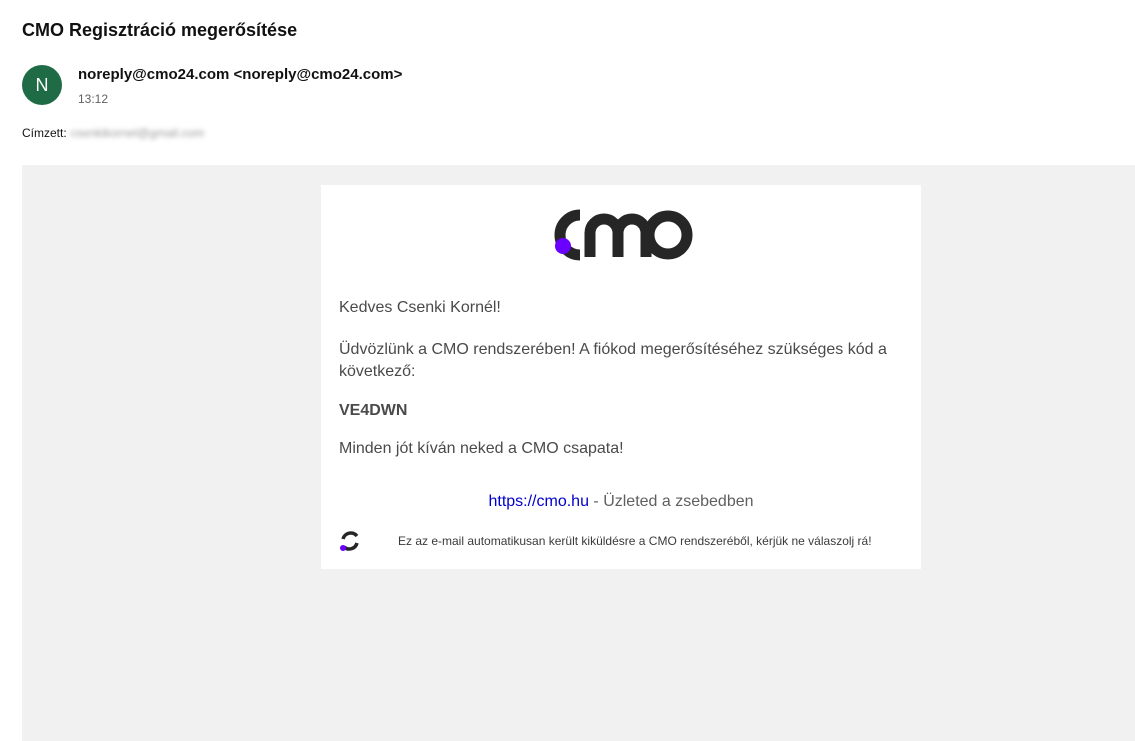 This screenshot has width=1135, height=741. I want to click on recipient-label: Címzett:, so click(44, 133).